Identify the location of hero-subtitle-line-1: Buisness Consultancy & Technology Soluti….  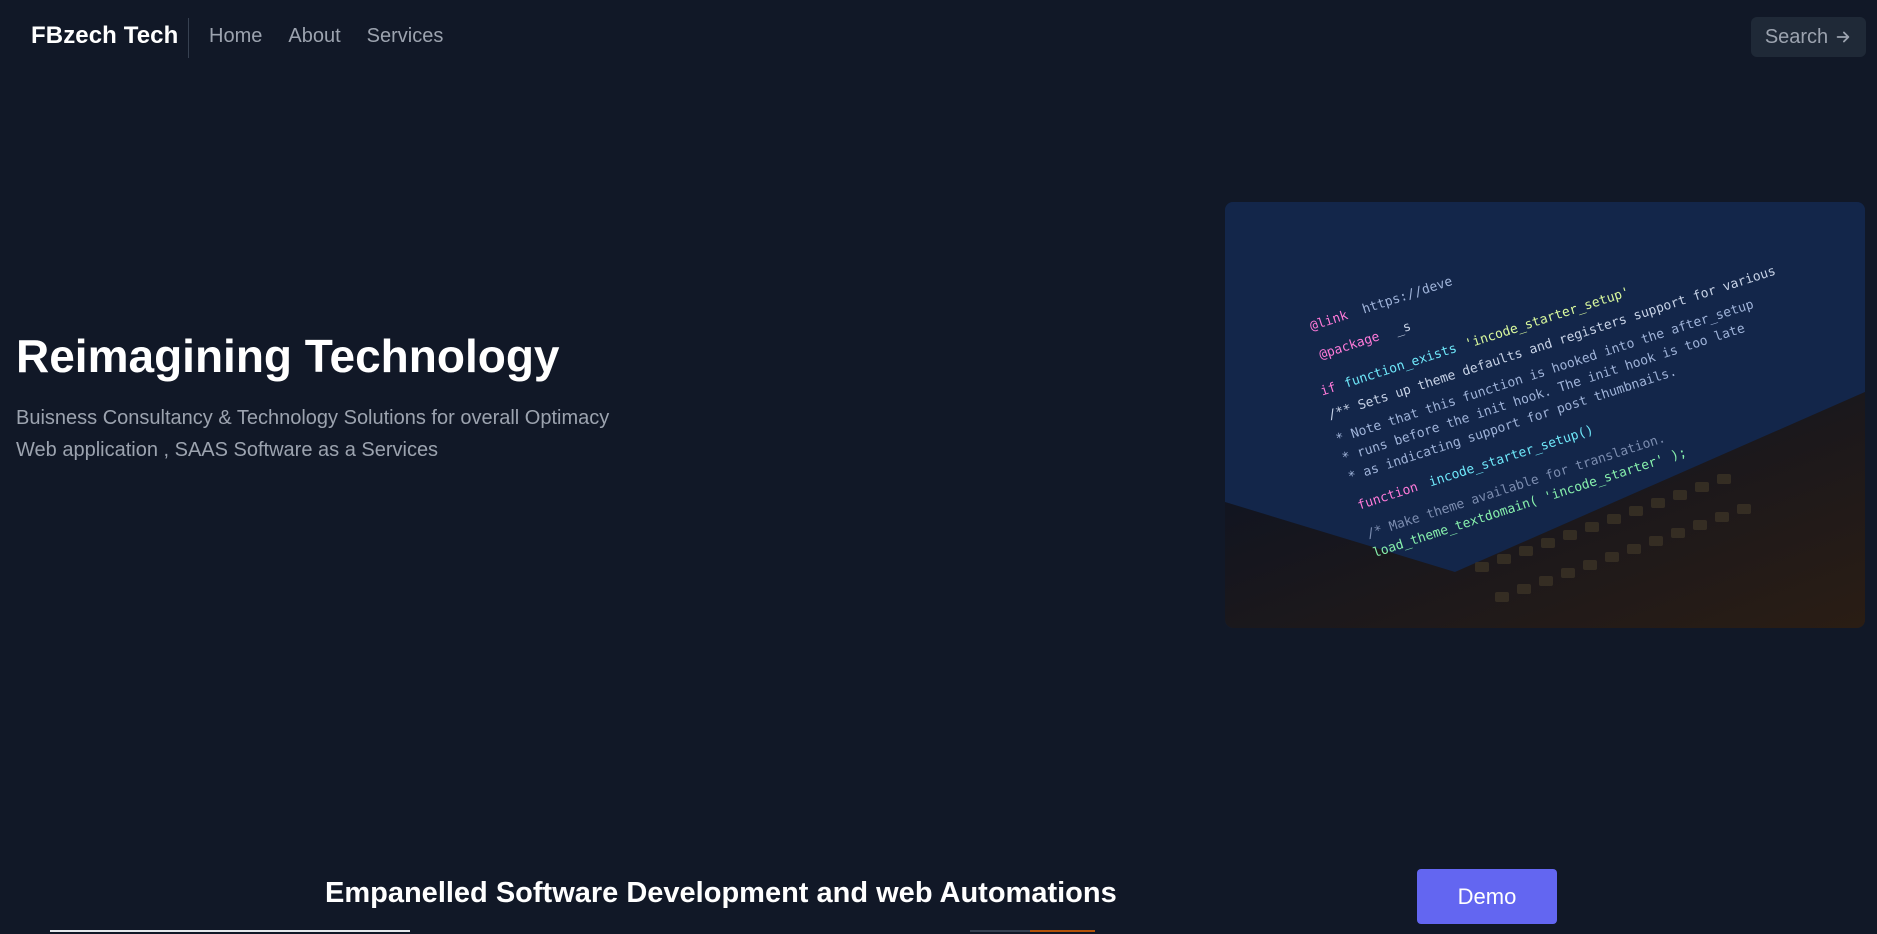
(313, 418).